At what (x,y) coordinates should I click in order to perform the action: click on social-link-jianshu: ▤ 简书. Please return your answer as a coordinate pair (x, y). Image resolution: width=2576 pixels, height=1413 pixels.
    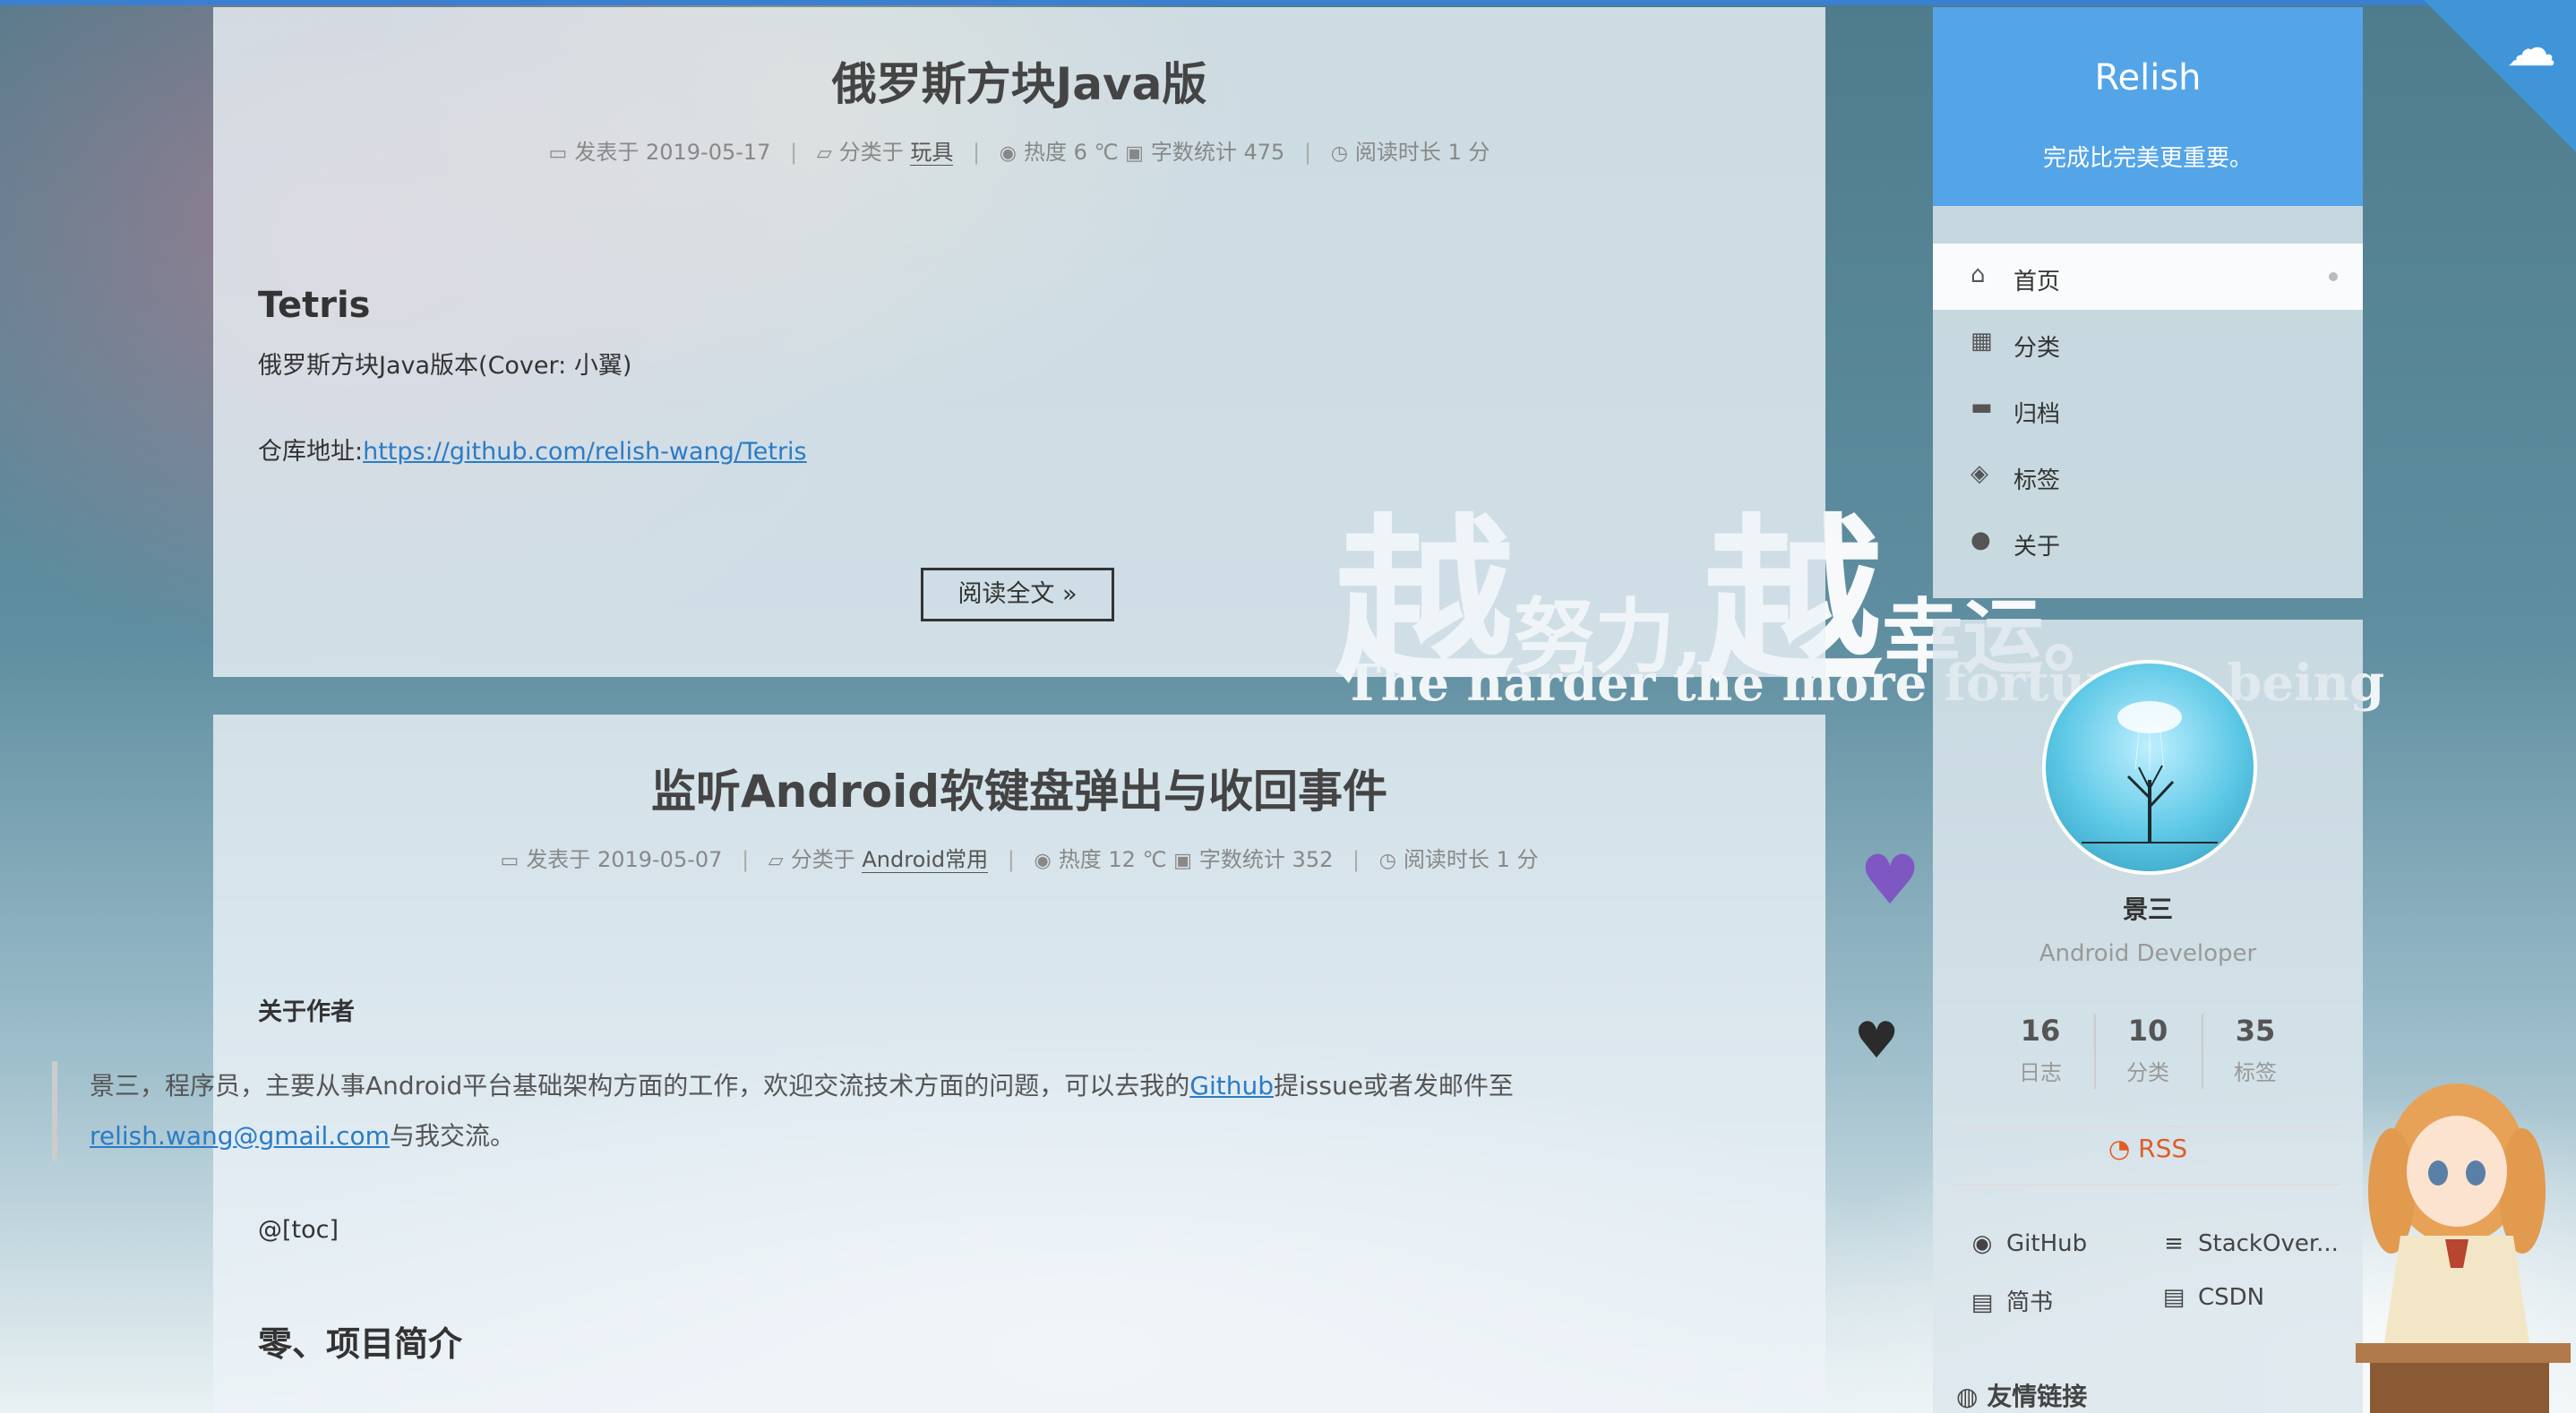
    Looking at the image, I should click on (2011, 1301).